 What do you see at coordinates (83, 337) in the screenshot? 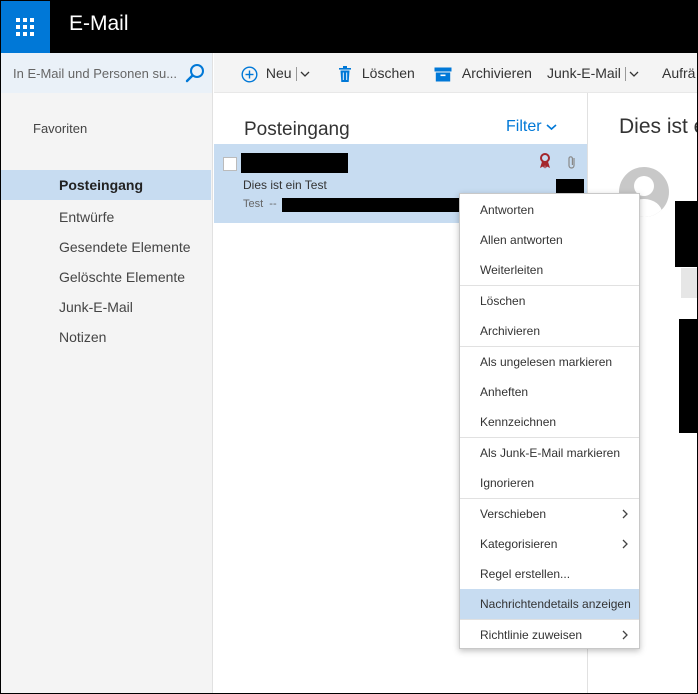
I see `sidebar-item-label: Notizen` at bounding box center [83, 337].